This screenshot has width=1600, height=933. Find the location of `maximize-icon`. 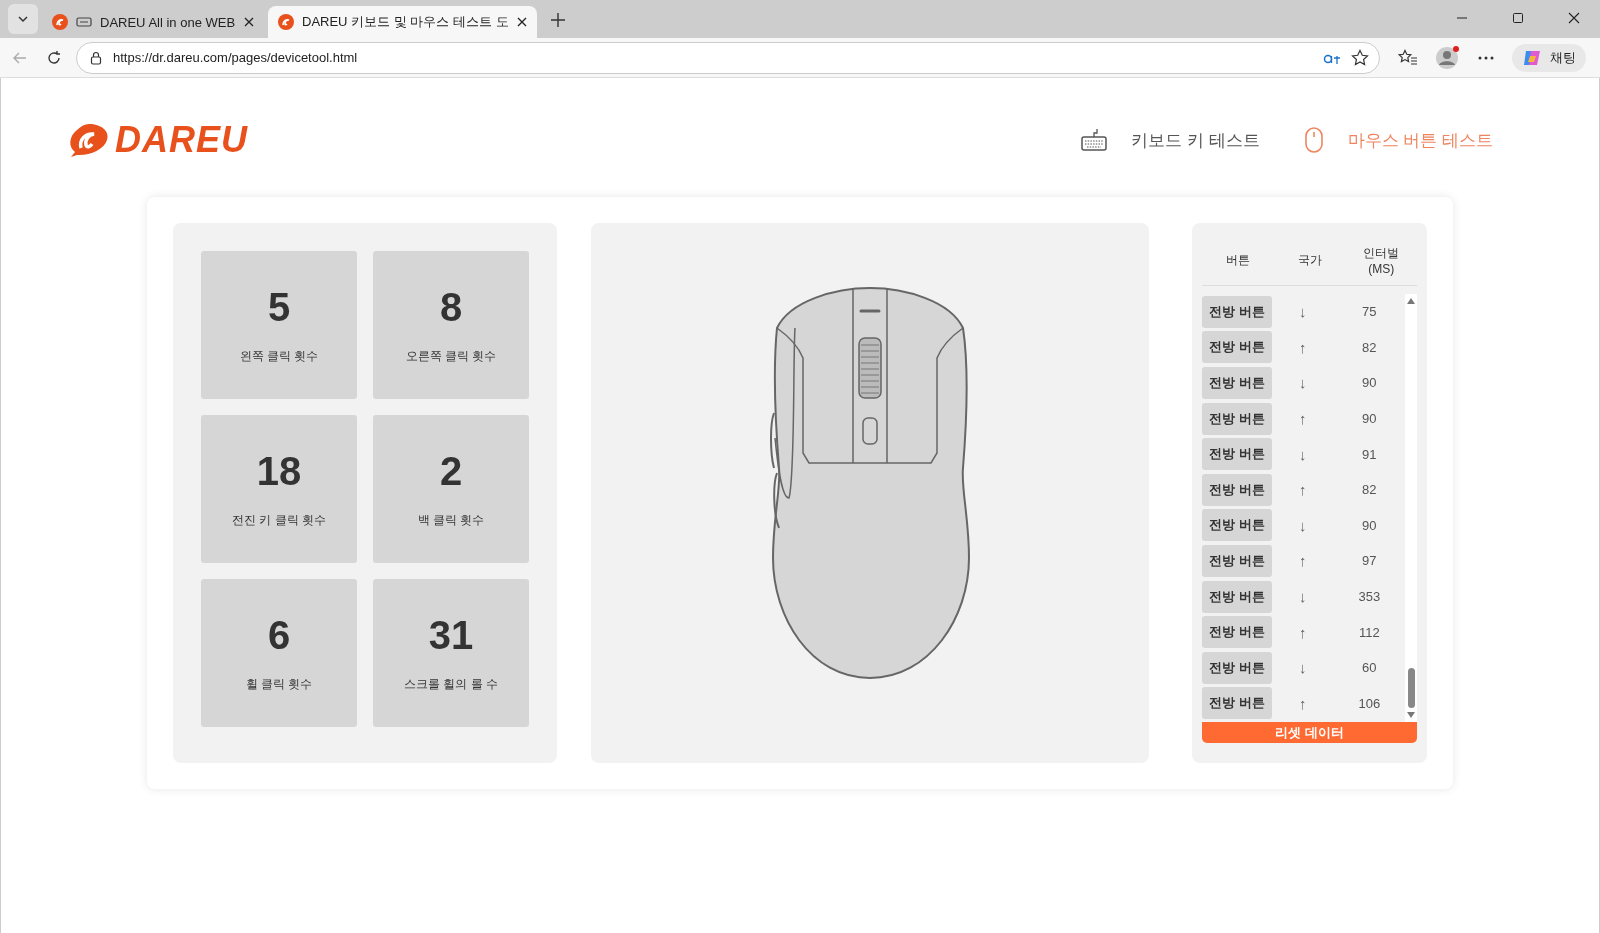

maximize-icon is located at coordinates (1518, 18).